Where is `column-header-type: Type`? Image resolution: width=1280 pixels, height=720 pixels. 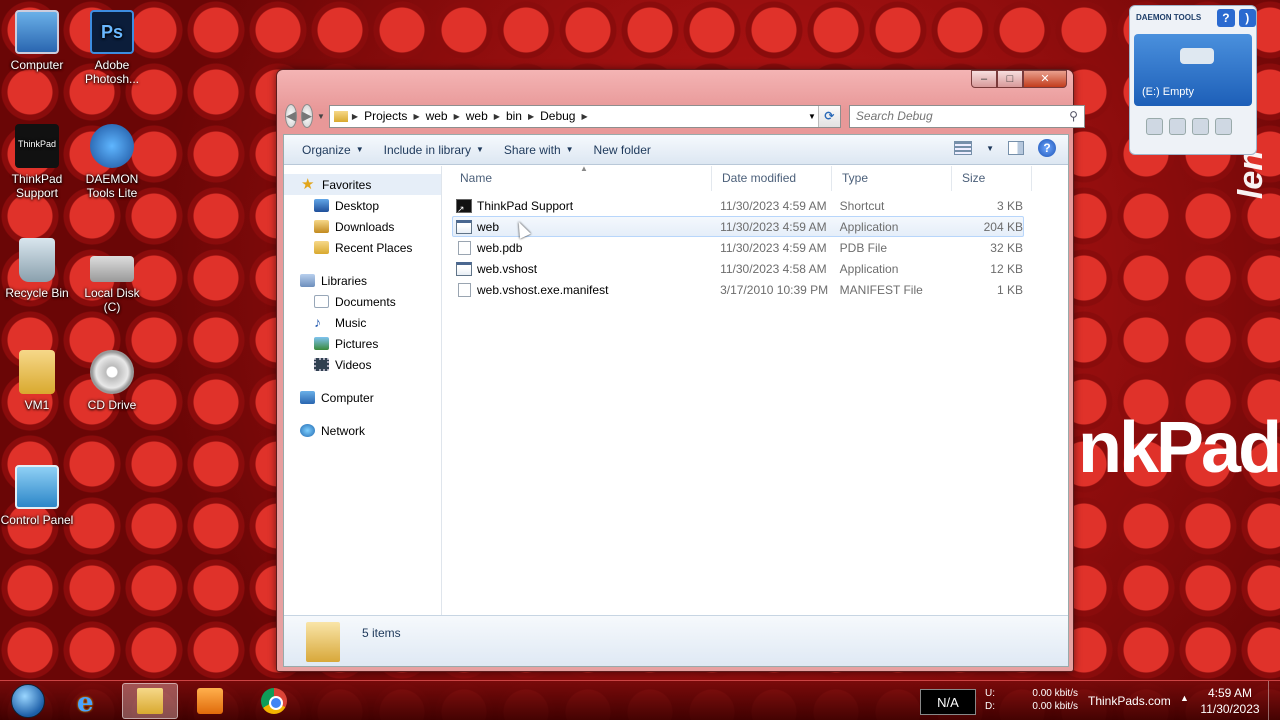
column-header-type: Type is located at coordinates (892, 178).